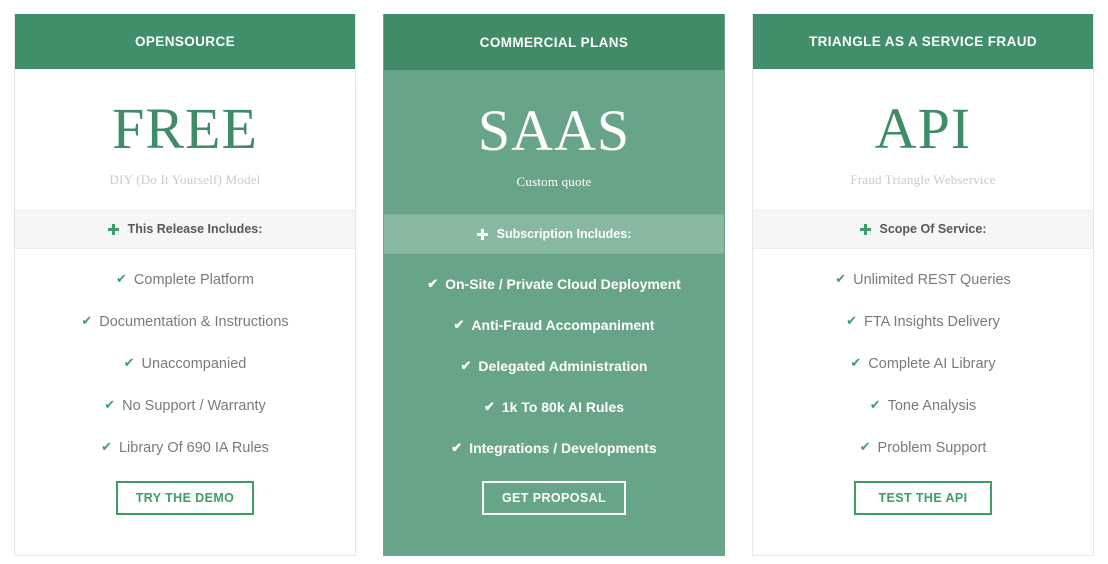 The height and width of the screenshot is (564, 1108). What do you see at coordinates (931, 322) in the screenshot?
I see `feature-label: FTA Insights Delivery` at bounding box center [931, 322].